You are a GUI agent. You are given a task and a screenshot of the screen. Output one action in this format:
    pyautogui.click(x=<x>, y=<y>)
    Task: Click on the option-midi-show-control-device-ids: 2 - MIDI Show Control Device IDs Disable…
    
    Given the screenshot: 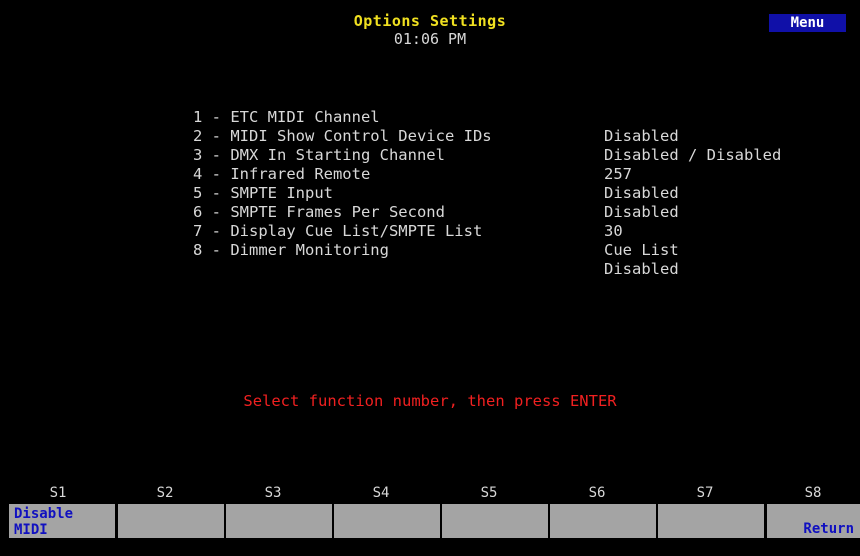 What is the action you would take?
    pyautogui.click(x=508, y=136)
    